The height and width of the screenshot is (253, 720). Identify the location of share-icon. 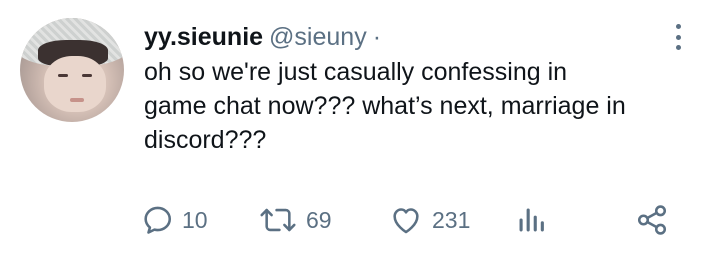
(652, 220).